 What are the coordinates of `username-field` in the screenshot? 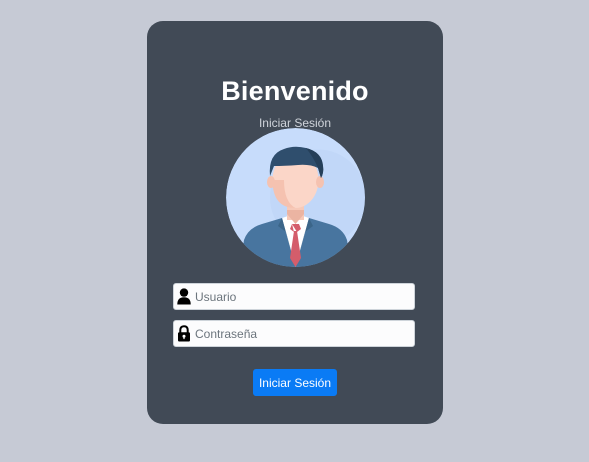 It's located at (294, 296).